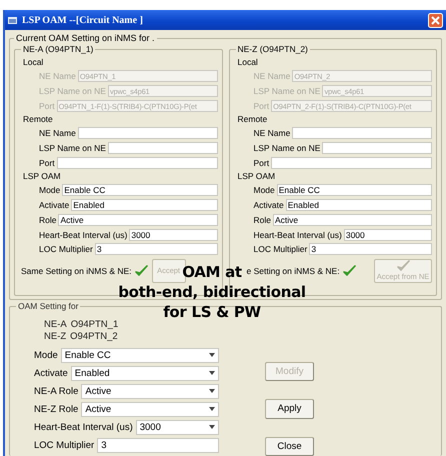 The image size is (446, 456). I want to click on group-title: NE-A (O94PTN_1), so click(58, 49).